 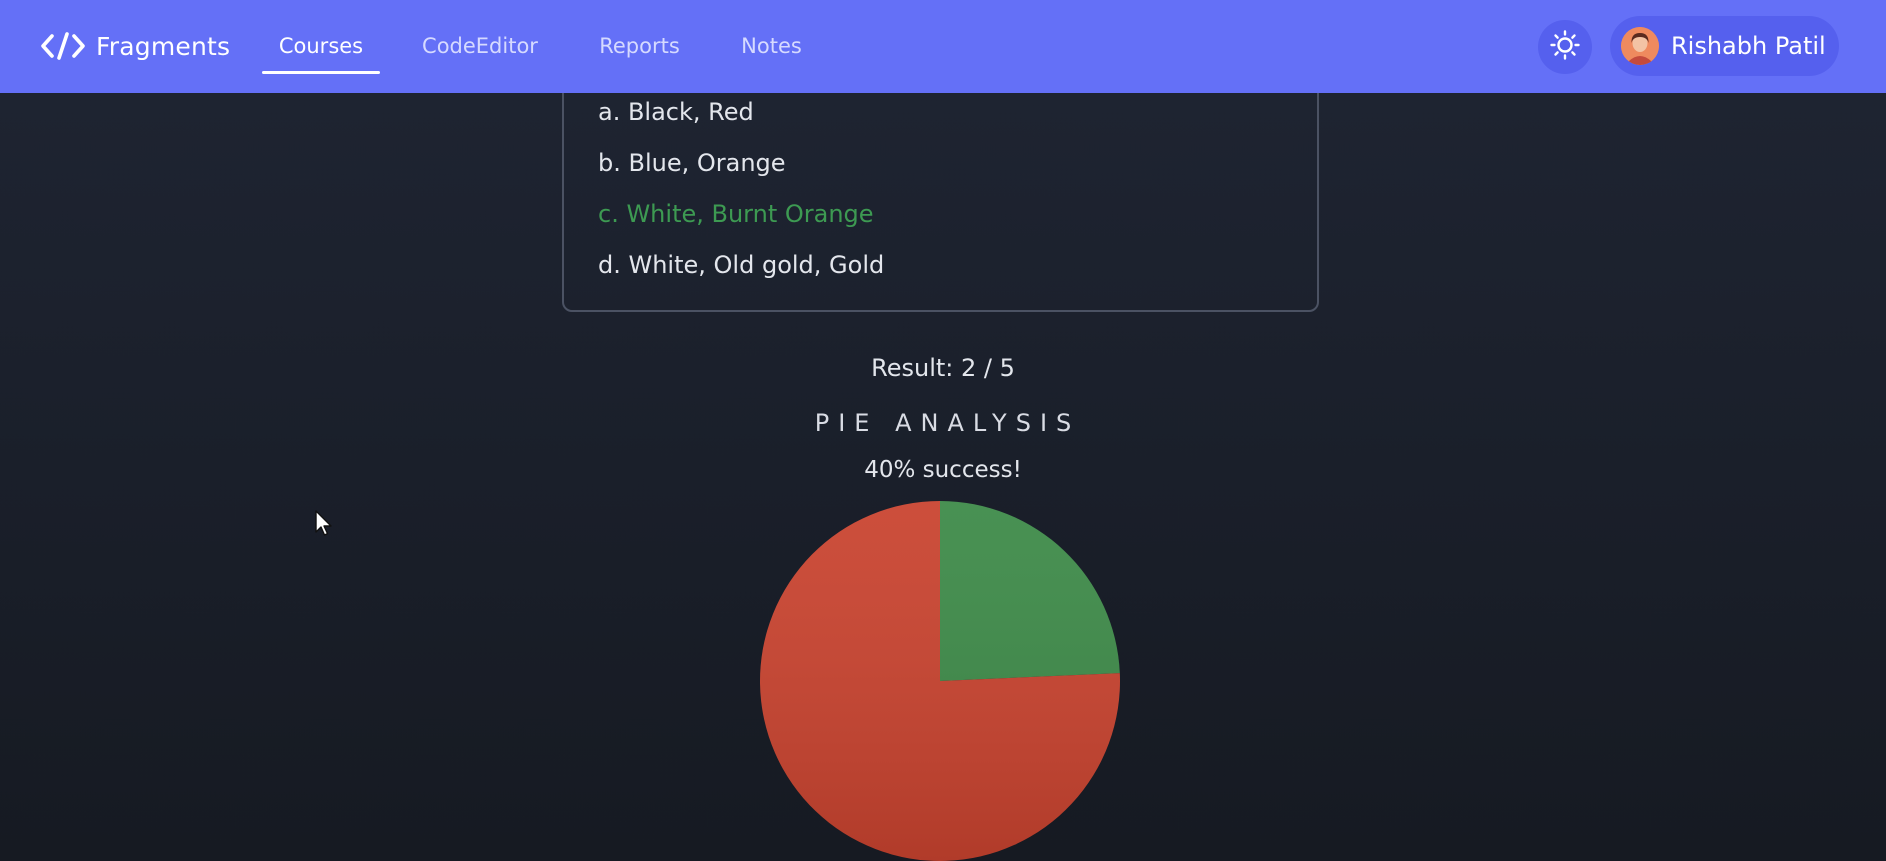 What do you see at coordinates (1748, 46) in the screenshot?
I see `user-name: Rishabh Patil` at bounding box center [1748, 46].